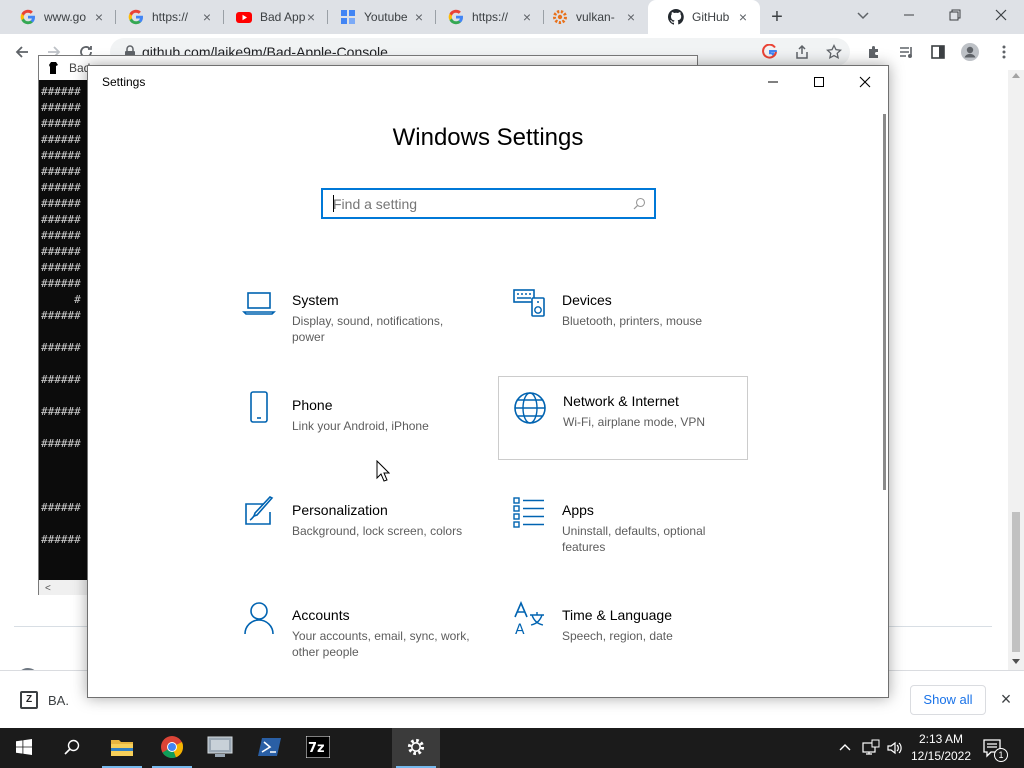 This screenshot has width=1024, height=768. Describe the element at coordinates (259, 408) in the screenshot. I see `phone-icon` at that location.